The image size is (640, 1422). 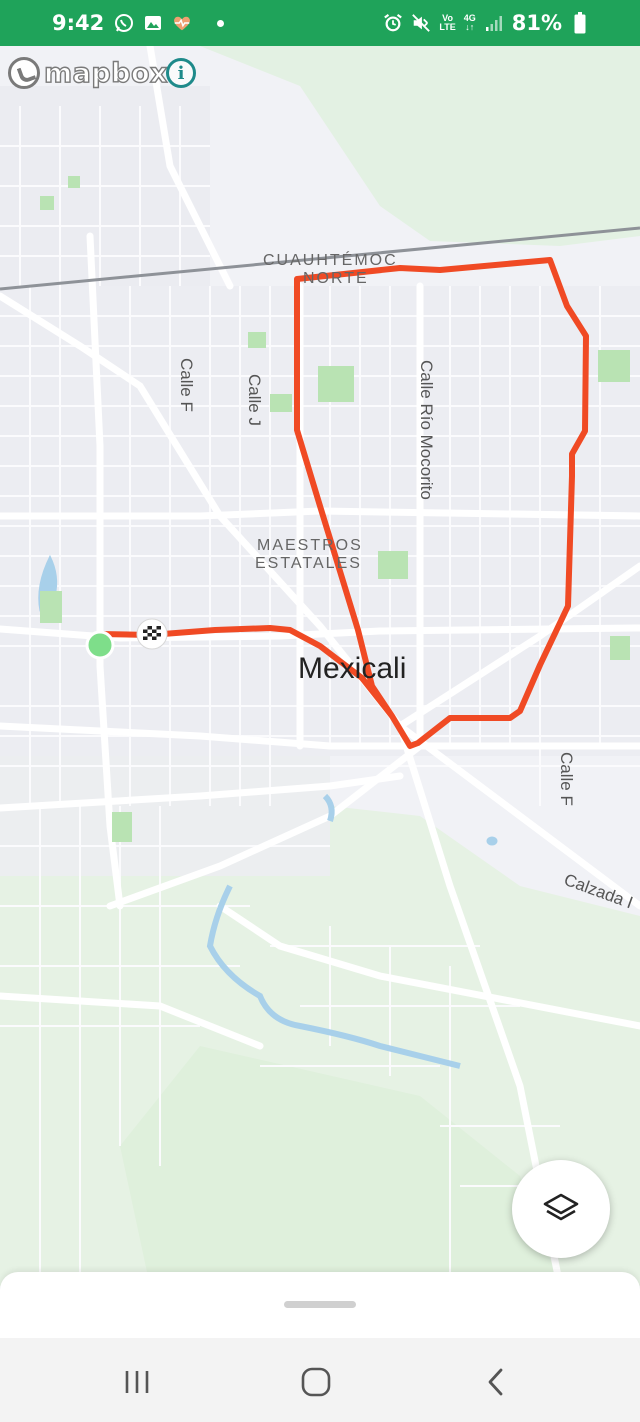 What do you see at coordinates (309, 554) in the screenshot?
I see `neighborhood-label-maestros: MAESTROS ESTATALES` at bounding box center [309, 554].